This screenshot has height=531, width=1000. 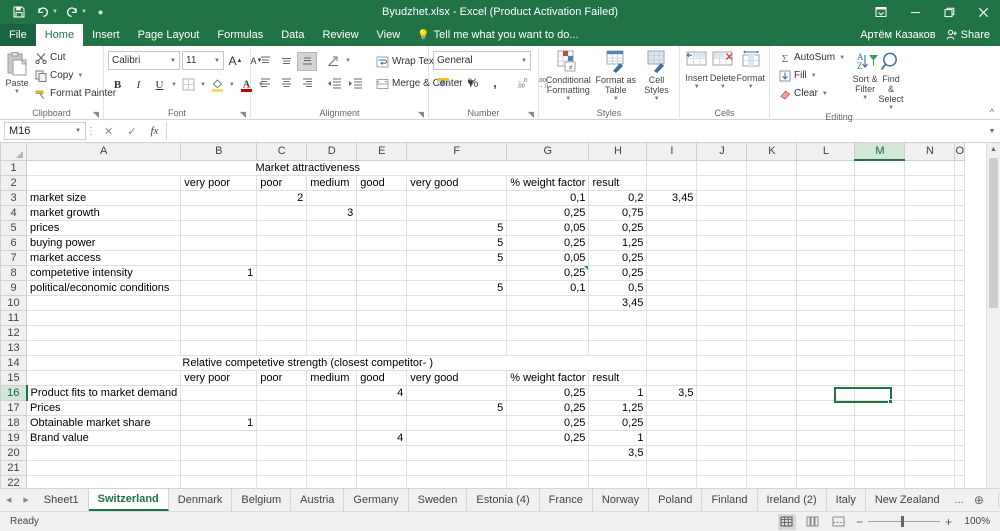 I want to click on cell-j16, so click(x=722, y=392).